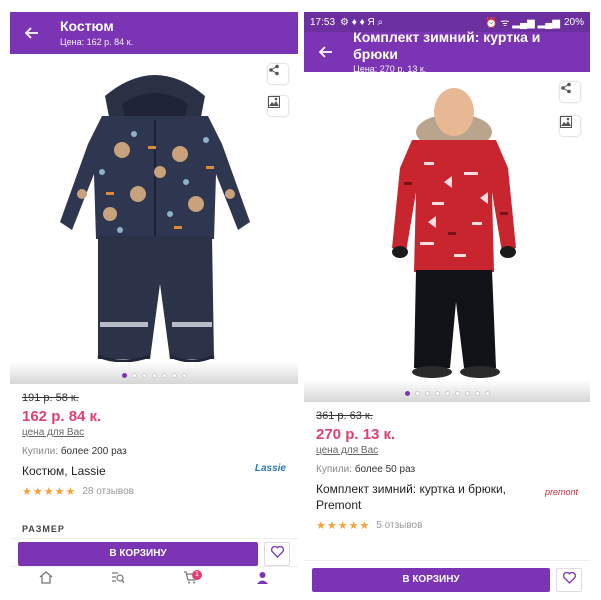  I want to click on purchase-count-value: более 200 раз, so click(93, 451).